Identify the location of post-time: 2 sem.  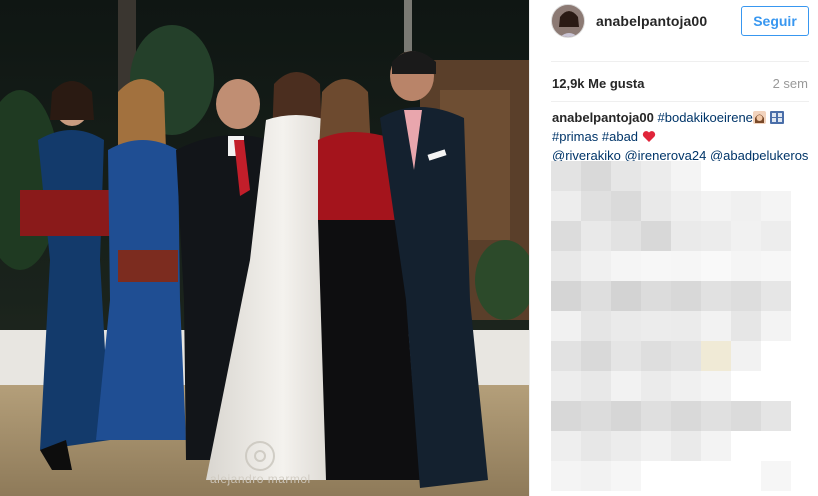
(790, 83).